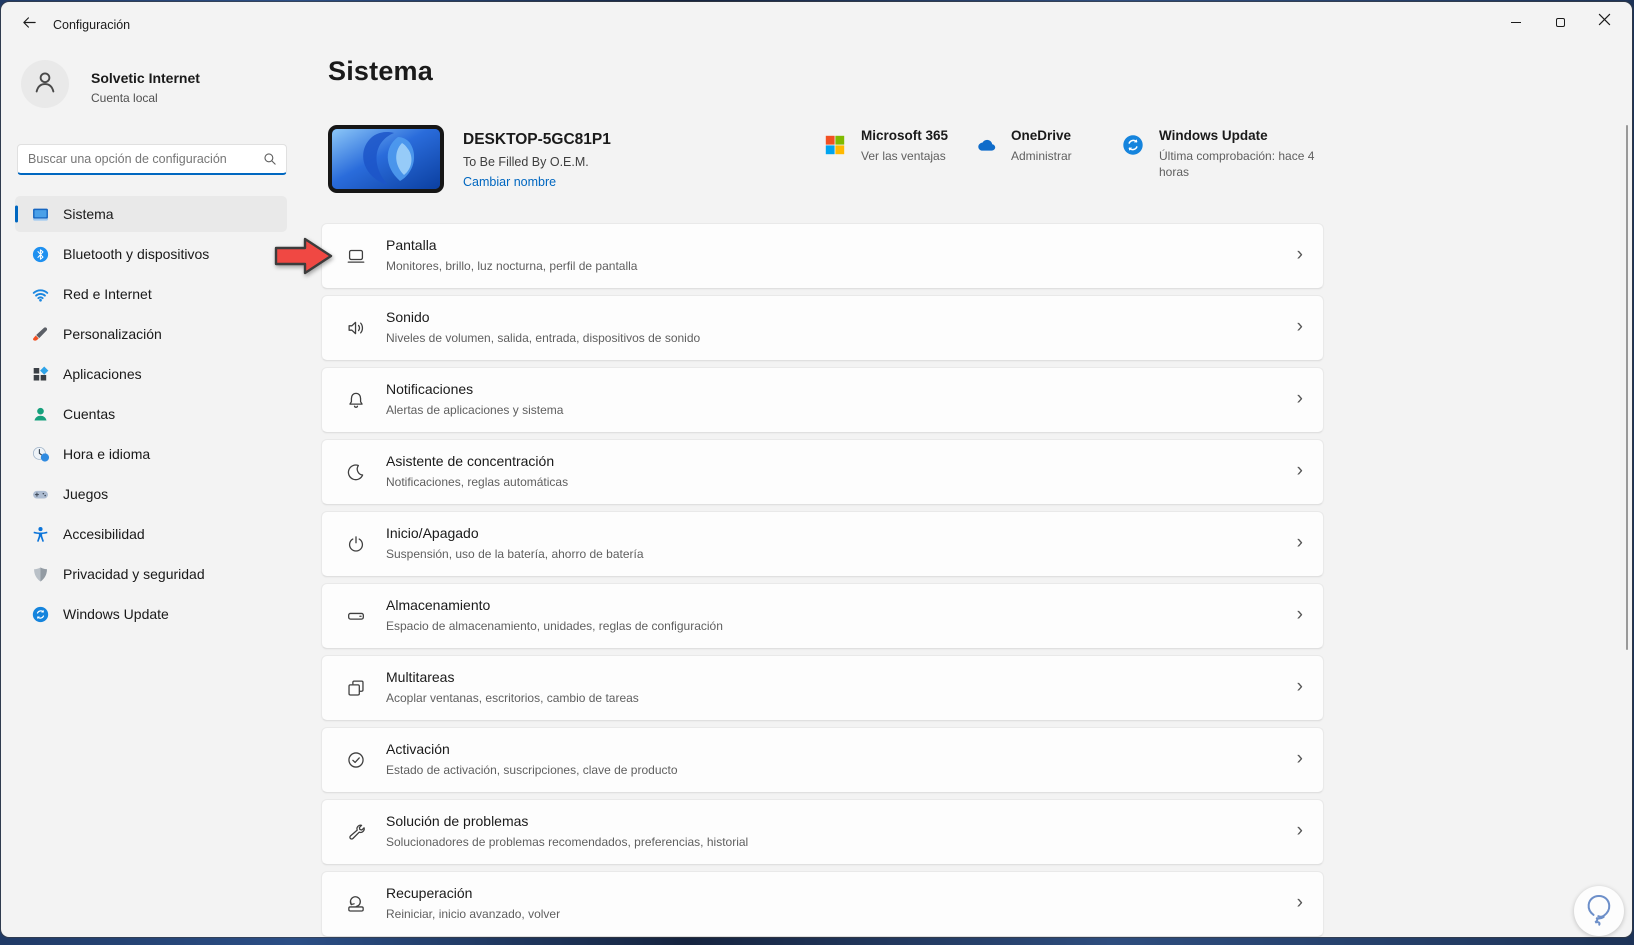 The width and height of the screenshot is (1634, 945). Describe the element at coordinates (304, 256) in the screenshot. I see `red-arrow-pointer` at that location.